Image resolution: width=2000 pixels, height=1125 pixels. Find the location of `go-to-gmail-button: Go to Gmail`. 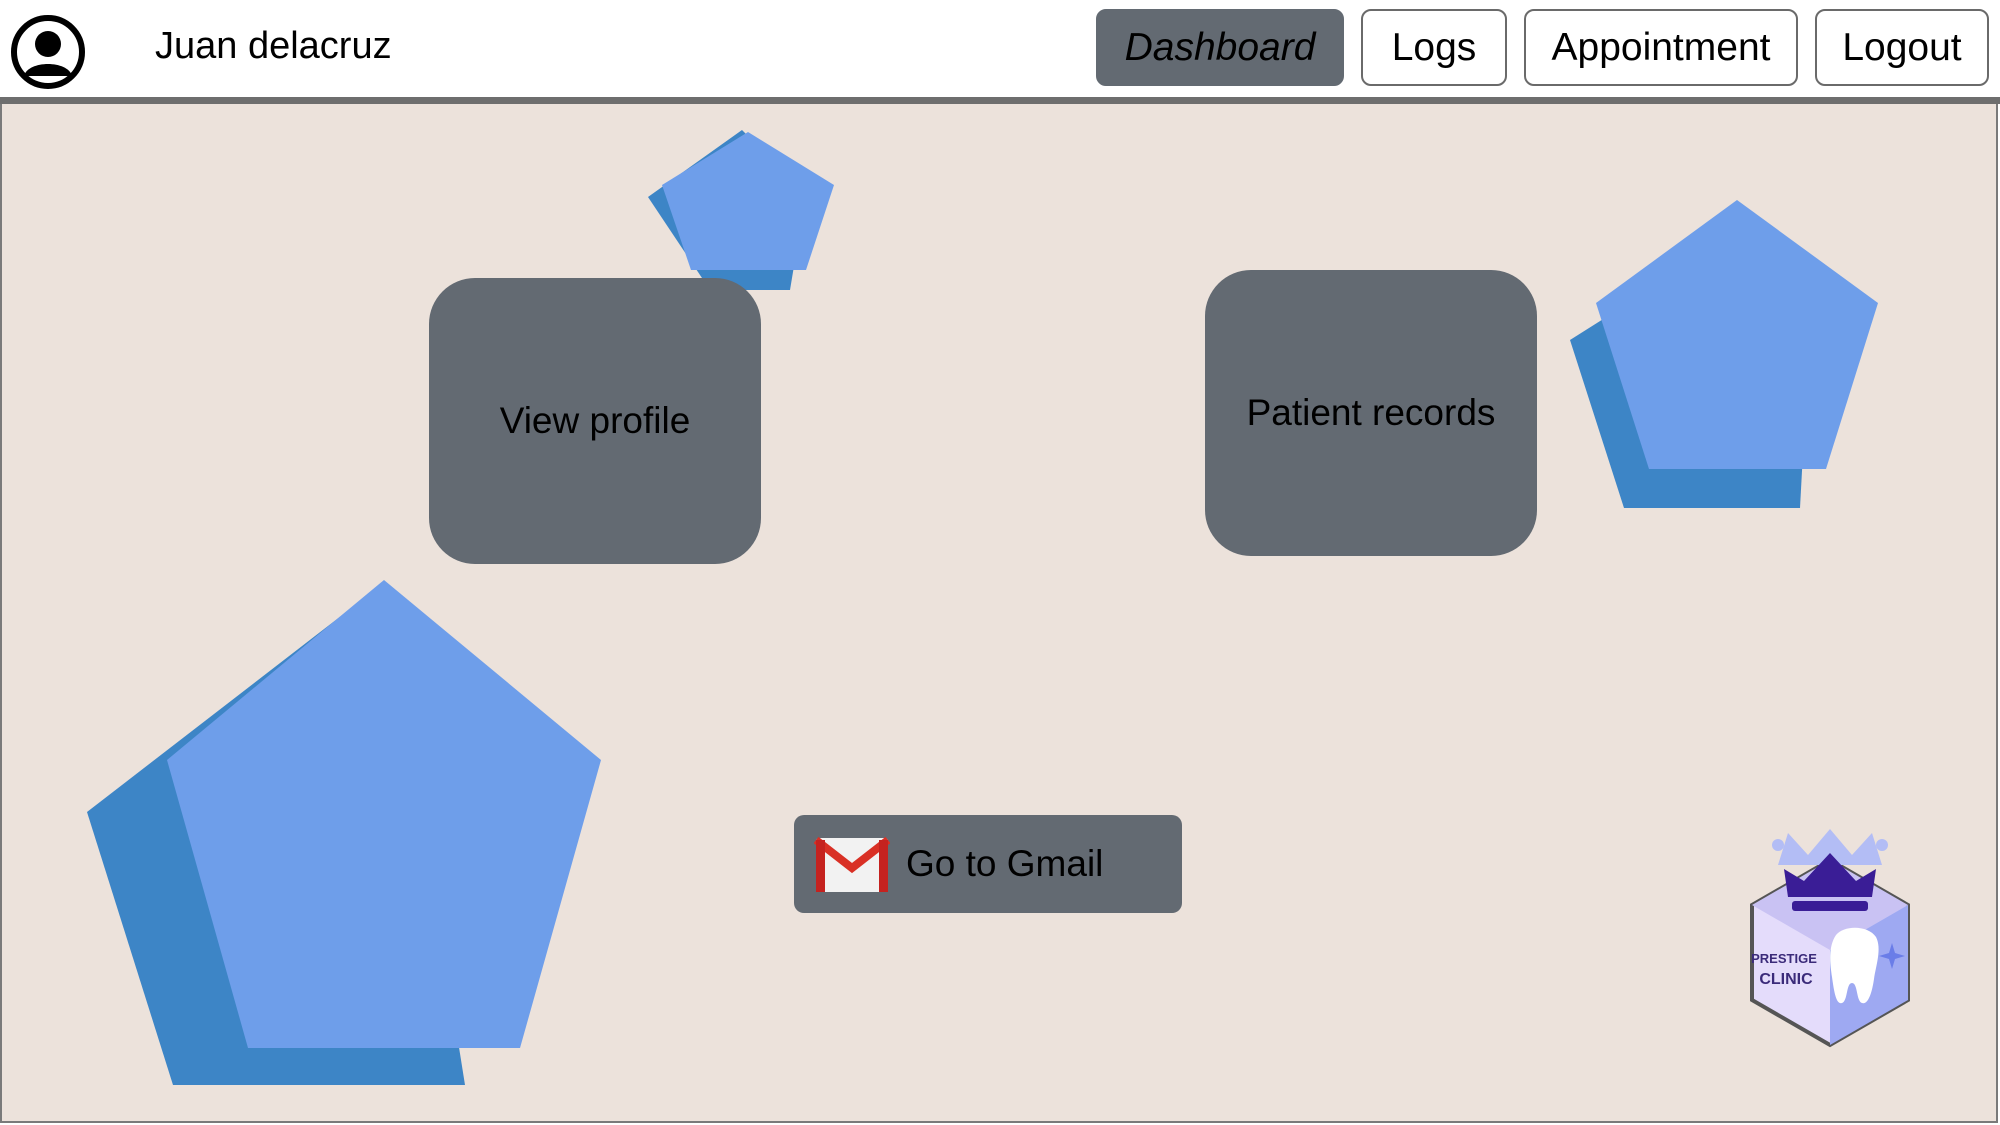

go-to-gmail-button: Go to Gmail is located at coordinates (988, 864).